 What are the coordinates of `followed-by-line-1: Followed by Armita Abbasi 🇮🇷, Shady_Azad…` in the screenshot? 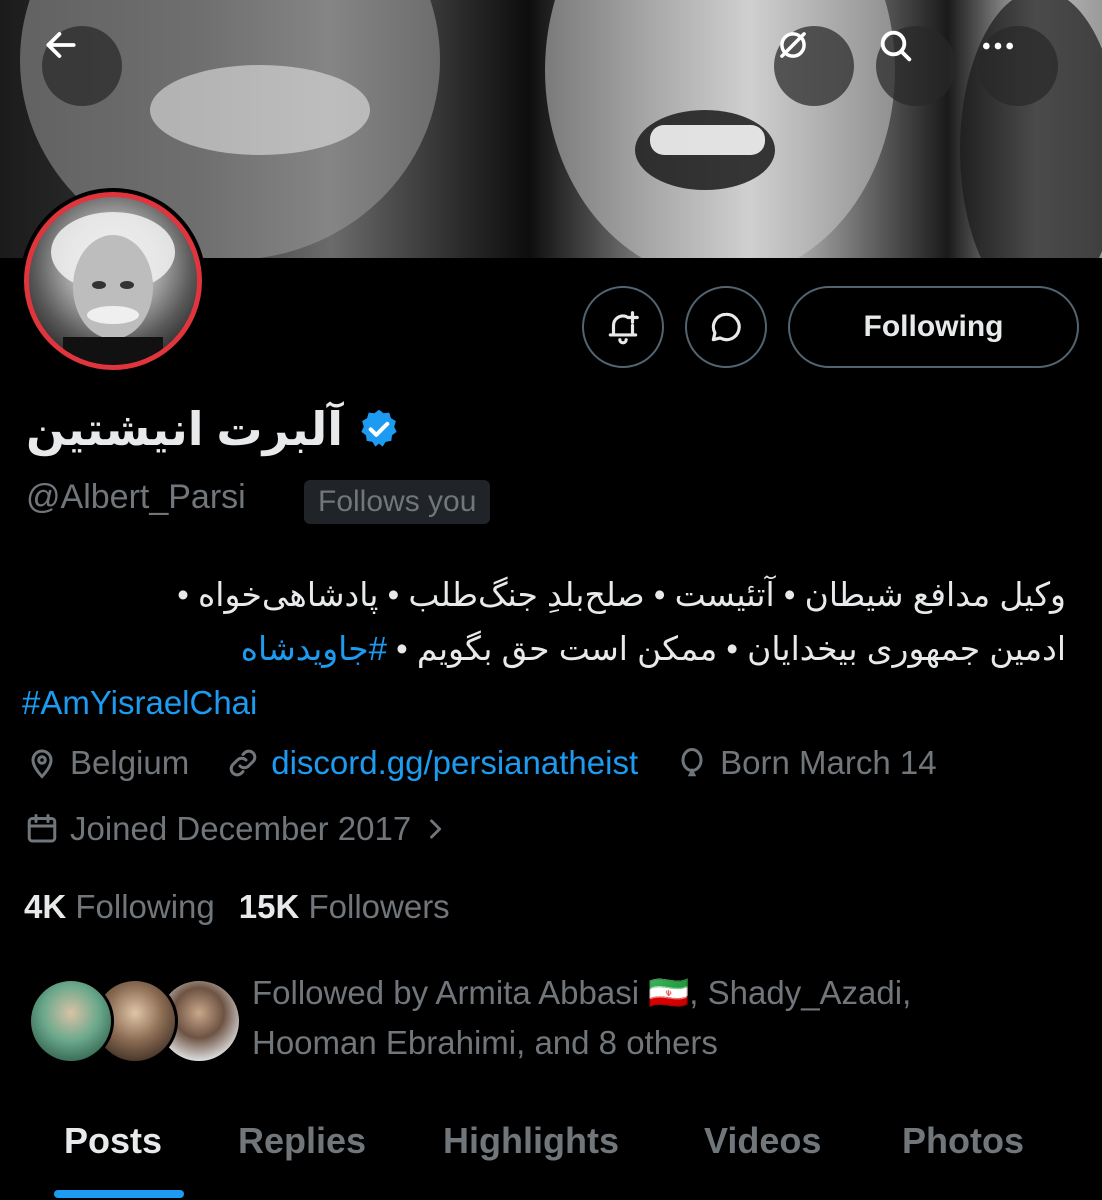 It's located at (582, 992).